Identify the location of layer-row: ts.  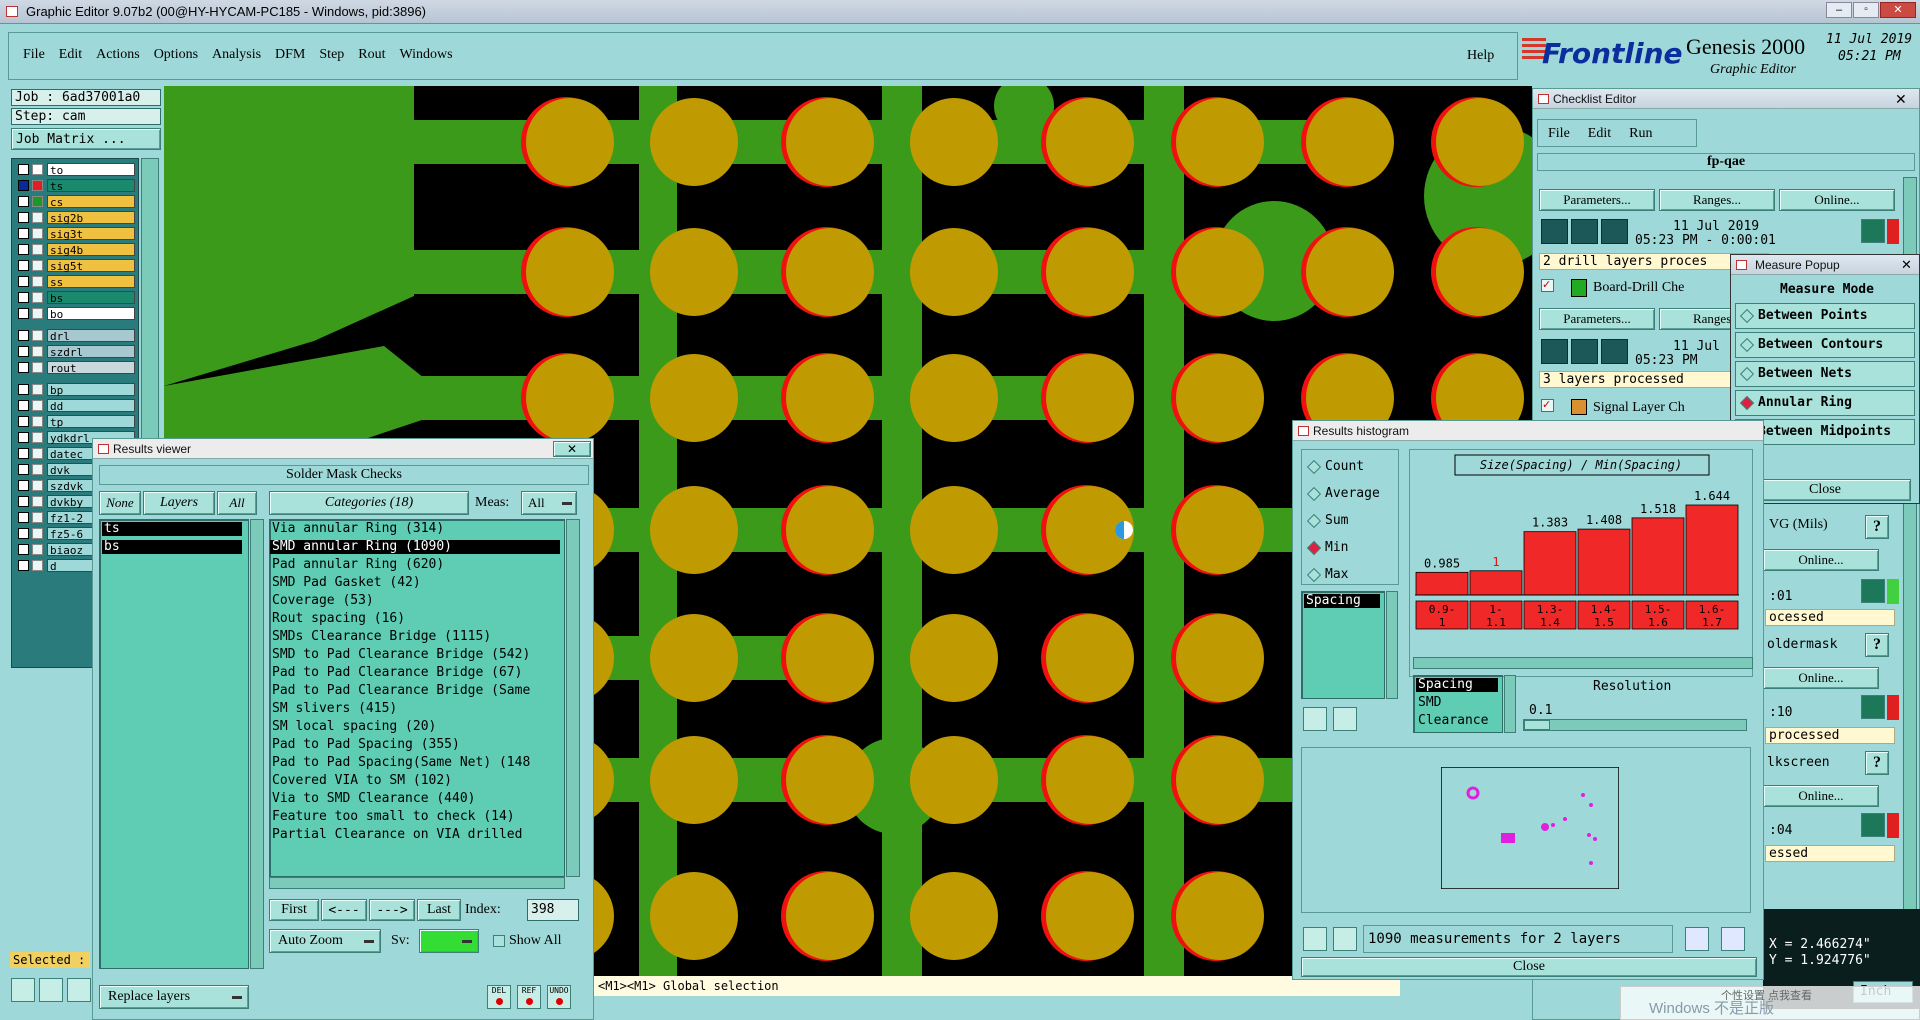
(76, 186).